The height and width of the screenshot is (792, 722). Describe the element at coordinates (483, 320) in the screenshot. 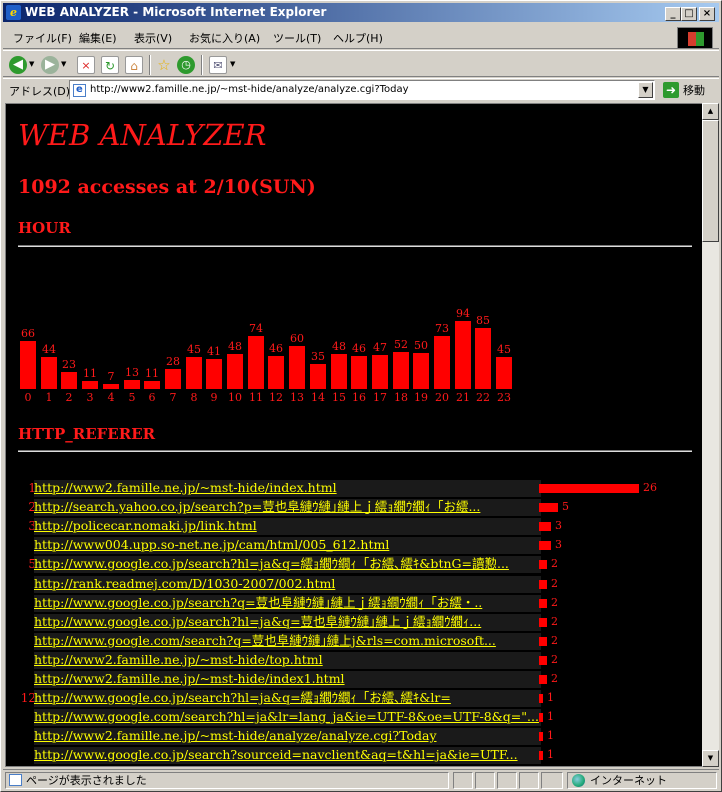

I see `hour-bar-value: 85` at that location.